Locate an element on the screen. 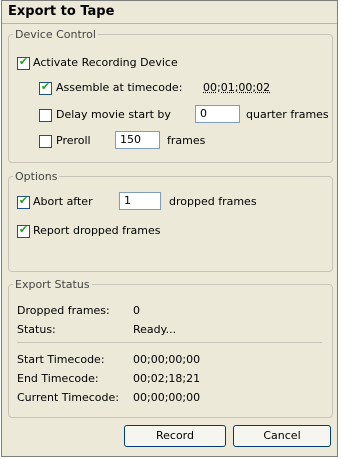 Image resolution: width=341 pixels, height=459 pixels. abort-unit-label: dropped frames is located at coordinates (213, 201).